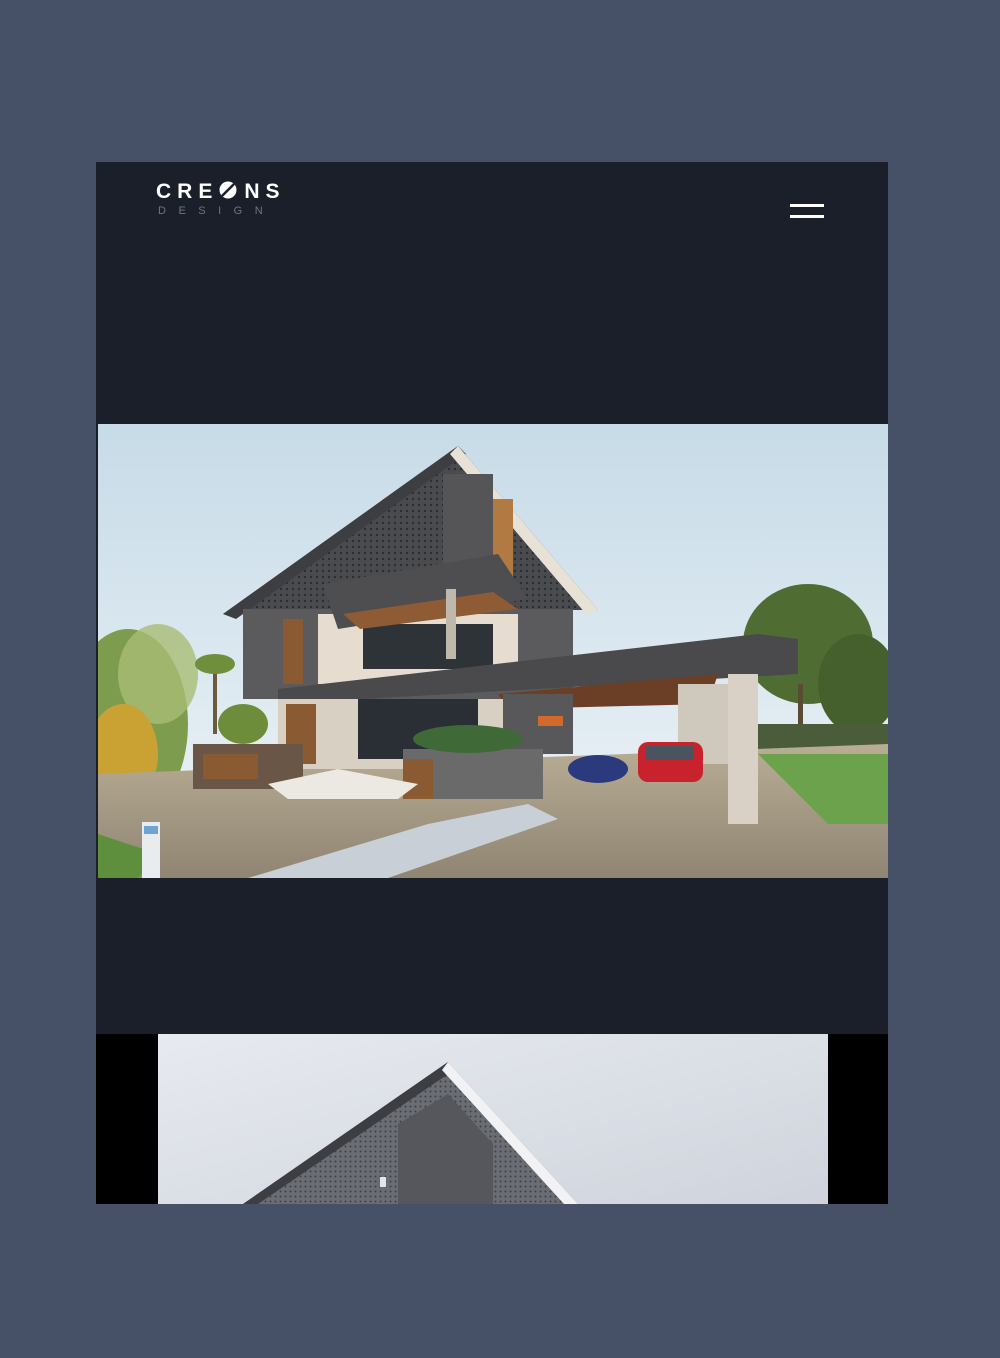 The height and width of the screenshot is (1358, 1000). Describe the element at coordinates (228, 190) in the screenshot. I see `logo-o-mark` at that location.